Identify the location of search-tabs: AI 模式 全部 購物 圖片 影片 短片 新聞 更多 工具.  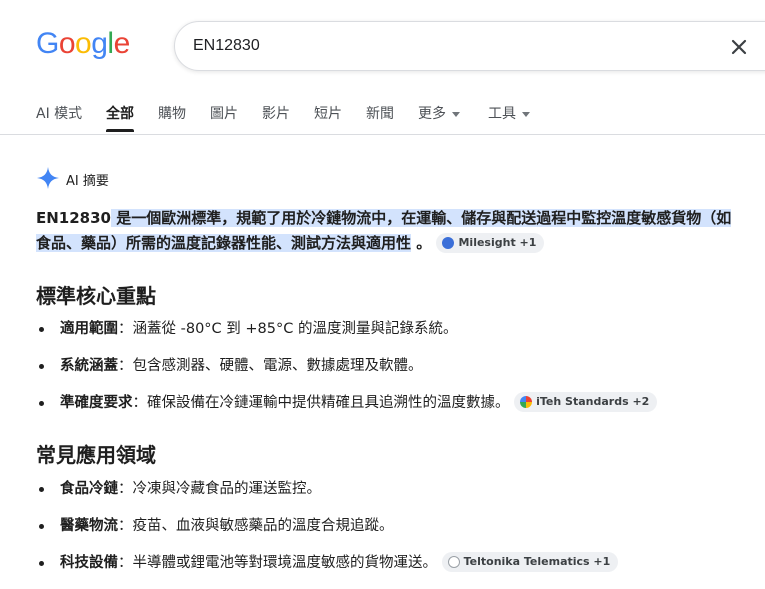
(382, 114).